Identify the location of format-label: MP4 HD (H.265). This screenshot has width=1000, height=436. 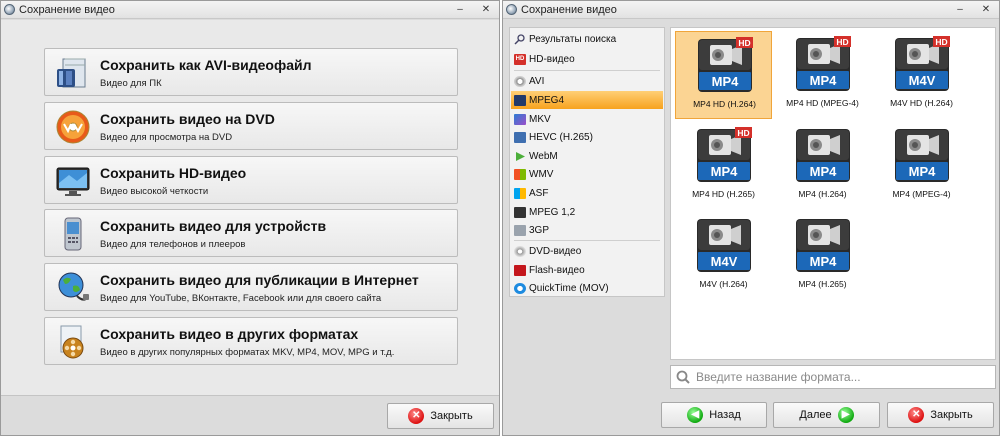
(723, 194).